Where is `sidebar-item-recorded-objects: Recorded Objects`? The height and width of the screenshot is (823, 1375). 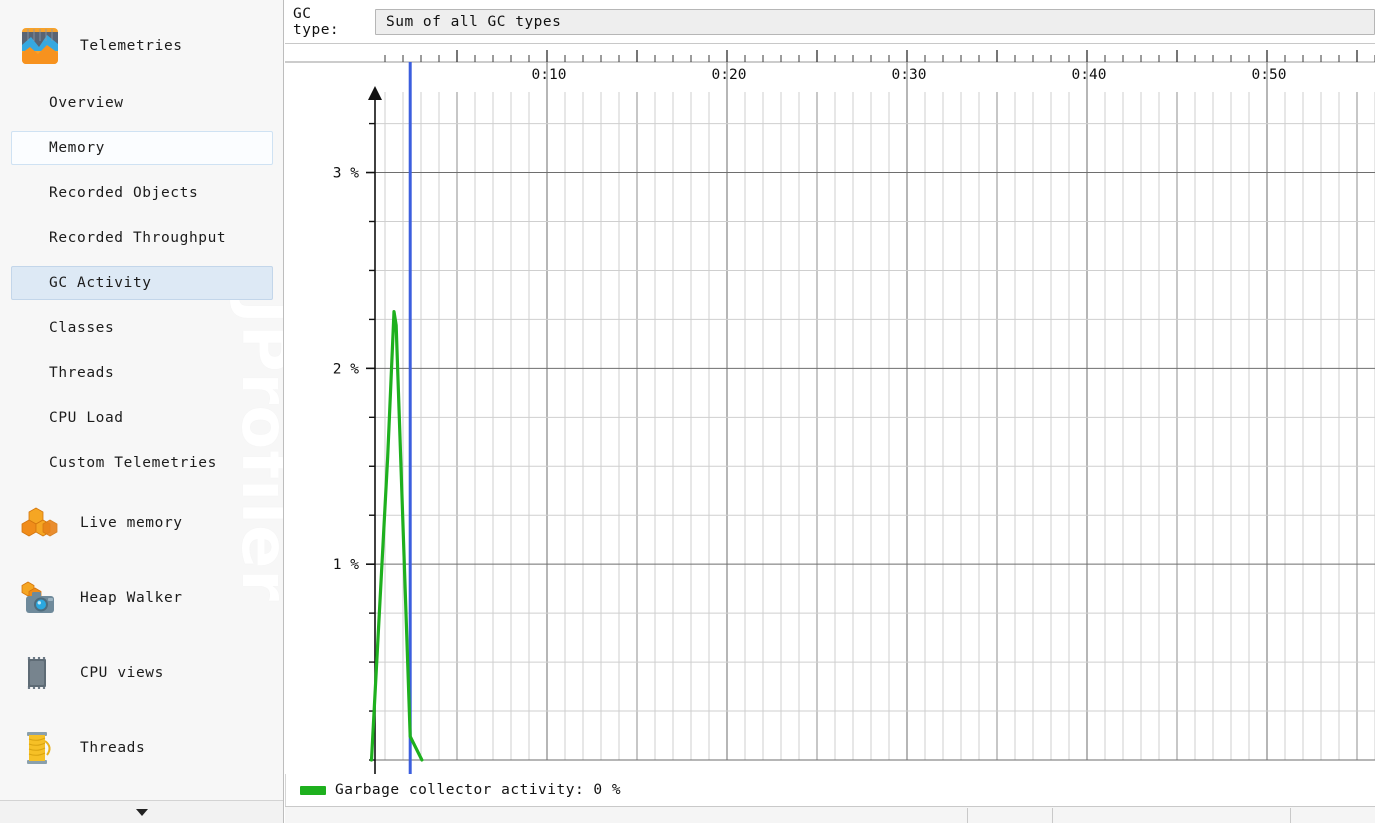 sidebar-item-recorded-objects: Recorded Objects is located at coordinates (142, 193).